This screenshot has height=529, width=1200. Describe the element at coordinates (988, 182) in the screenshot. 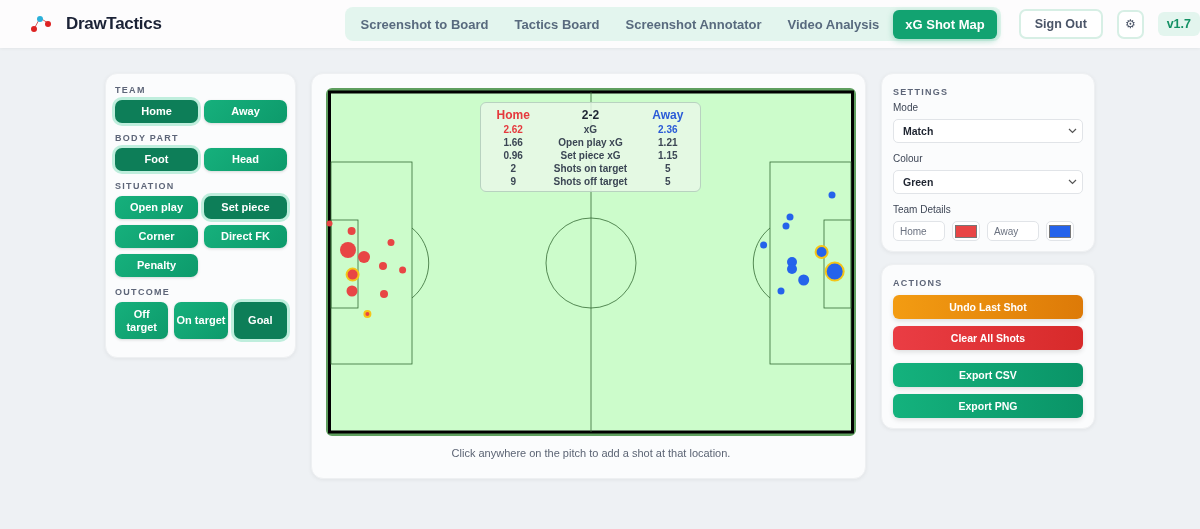

I see `colour-select: Green` at that location.